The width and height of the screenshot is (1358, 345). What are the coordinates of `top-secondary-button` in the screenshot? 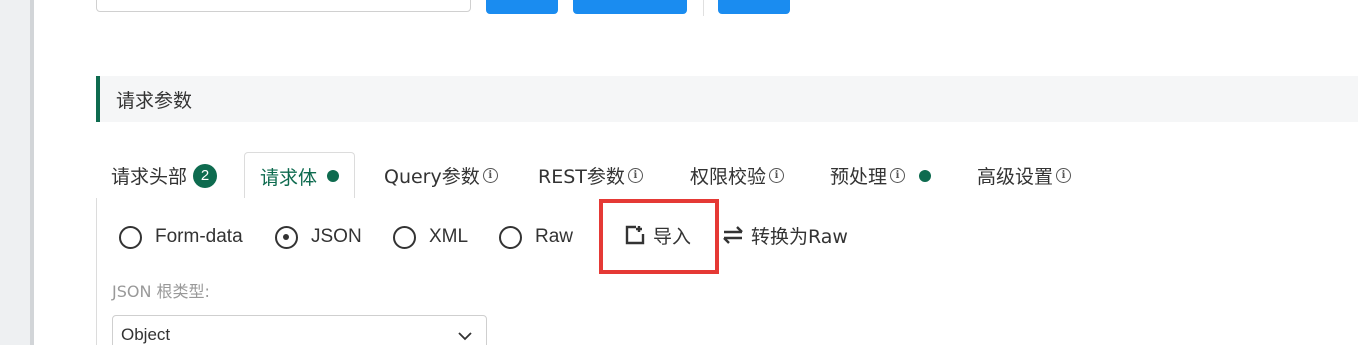 It's located at (630, 7).